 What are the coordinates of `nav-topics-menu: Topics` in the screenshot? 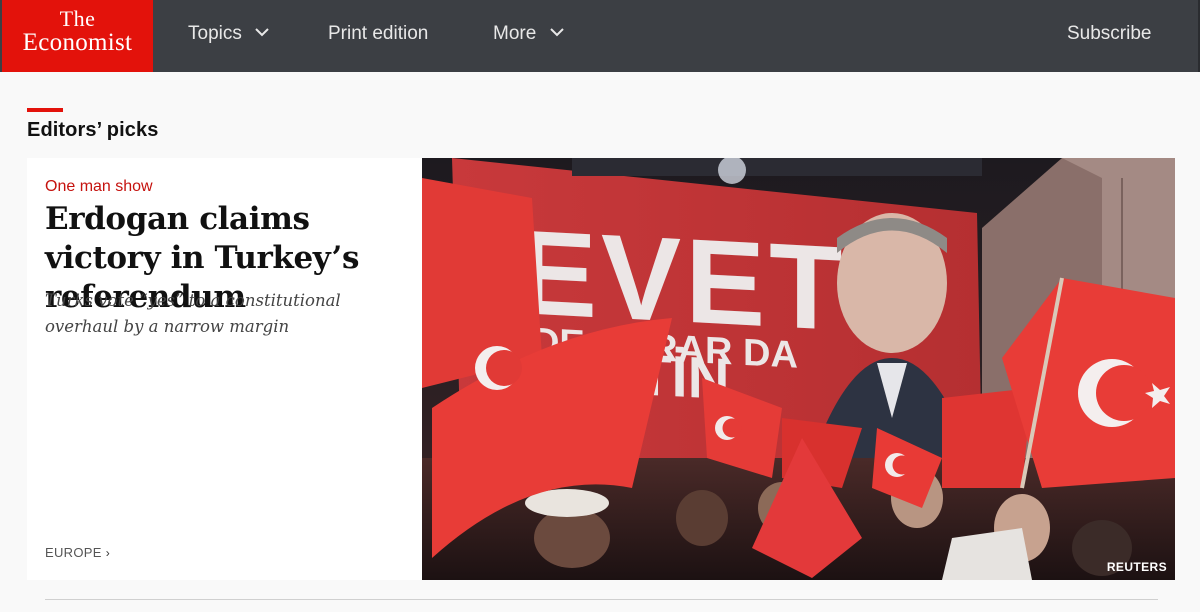 It's located at (228, 34).